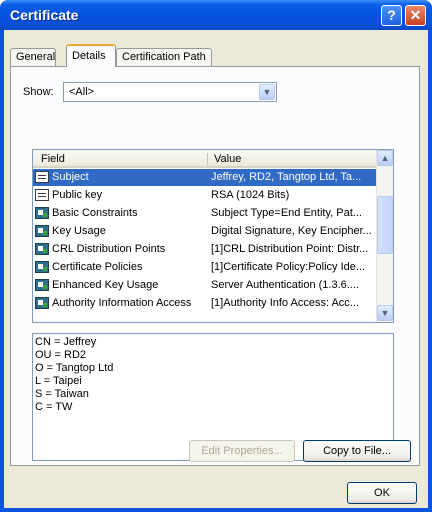 Image resolution: width=432 pixels, height=512 pixels. What do you see at coordinates (44, 15) in the screenshot?
I see `window-title: Certificate` at bounding box center [44, 15].